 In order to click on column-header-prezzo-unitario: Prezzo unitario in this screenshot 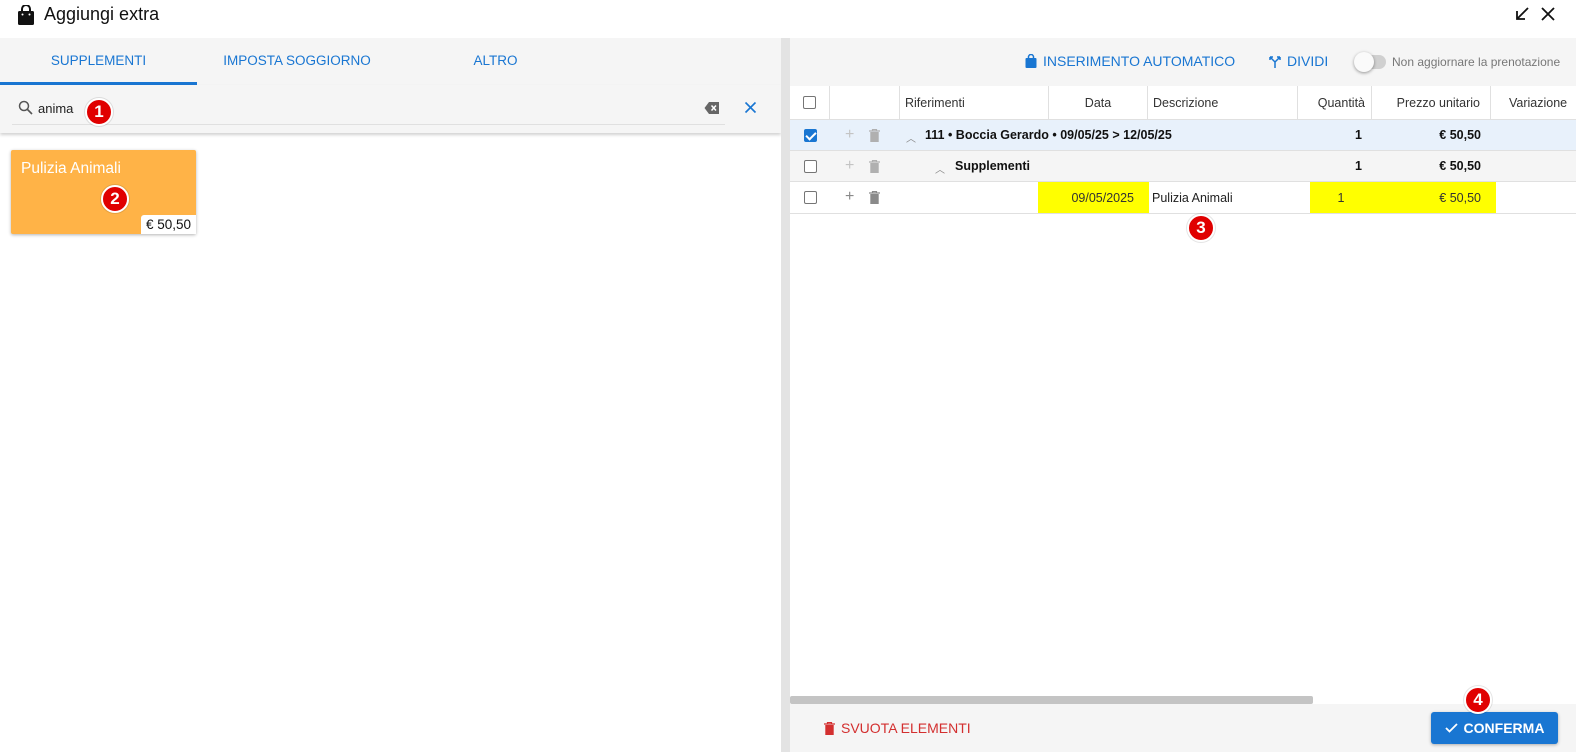, I will do `click(1431, 102)`.